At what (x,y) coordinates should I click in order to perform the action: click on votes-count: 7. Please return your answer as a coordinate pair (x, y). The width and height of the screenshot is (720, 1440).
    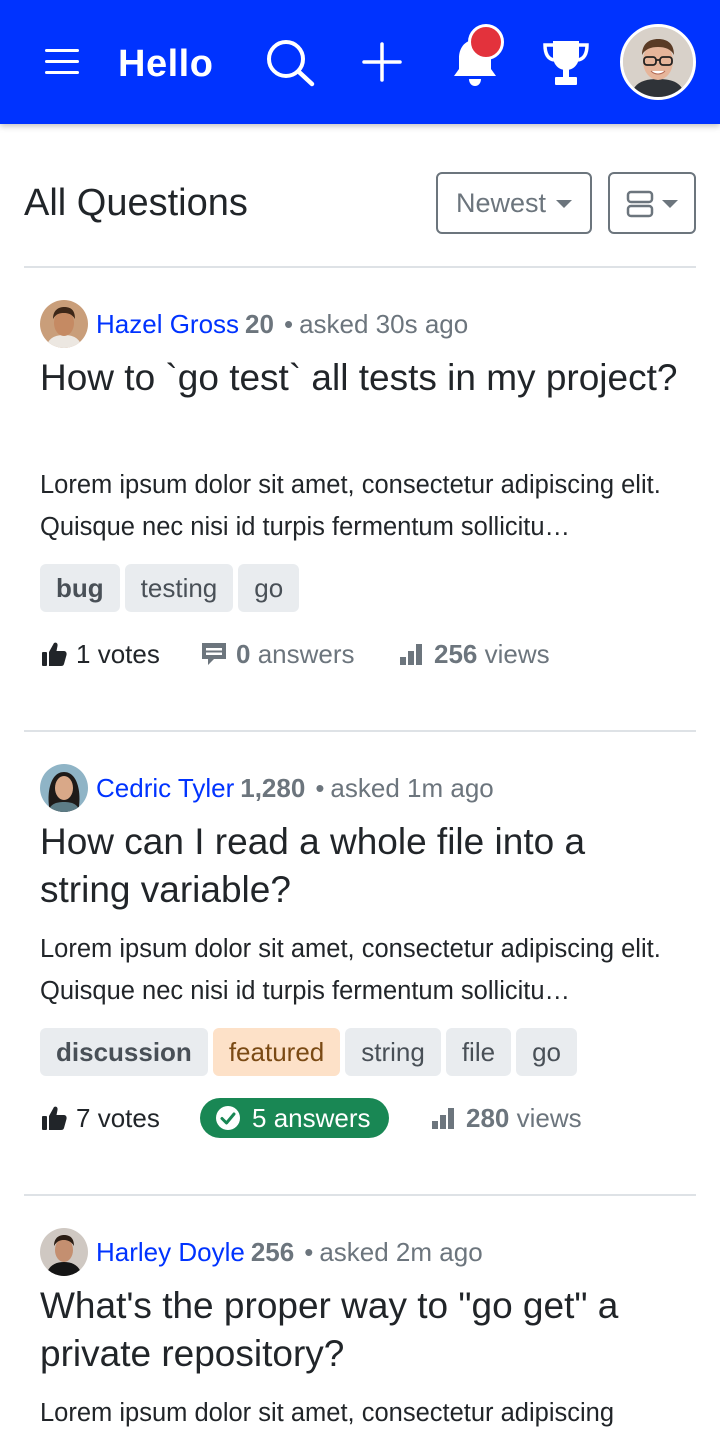
    Looking at the image, I should click on (83, 1118).